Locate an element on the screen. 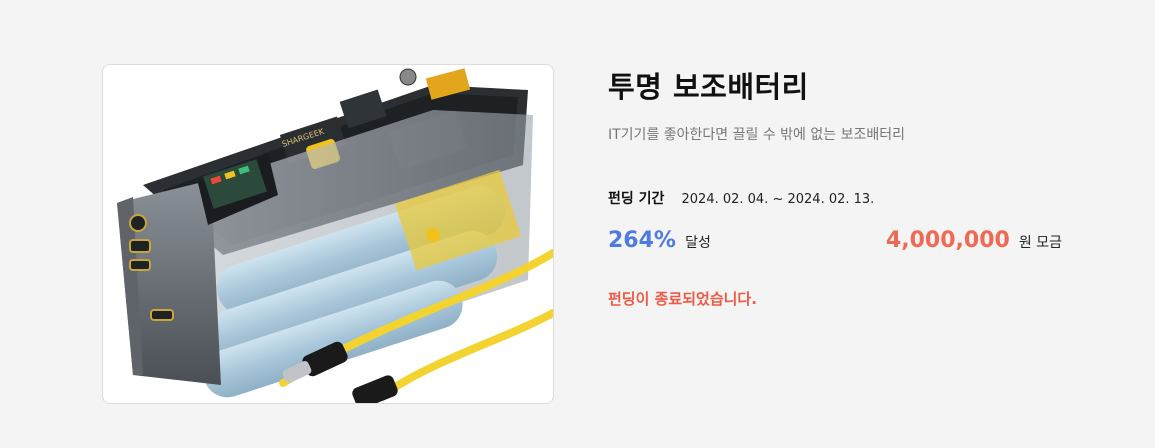  funding-period-label: 펀딩 기간 is located at coordinates (636, 199).